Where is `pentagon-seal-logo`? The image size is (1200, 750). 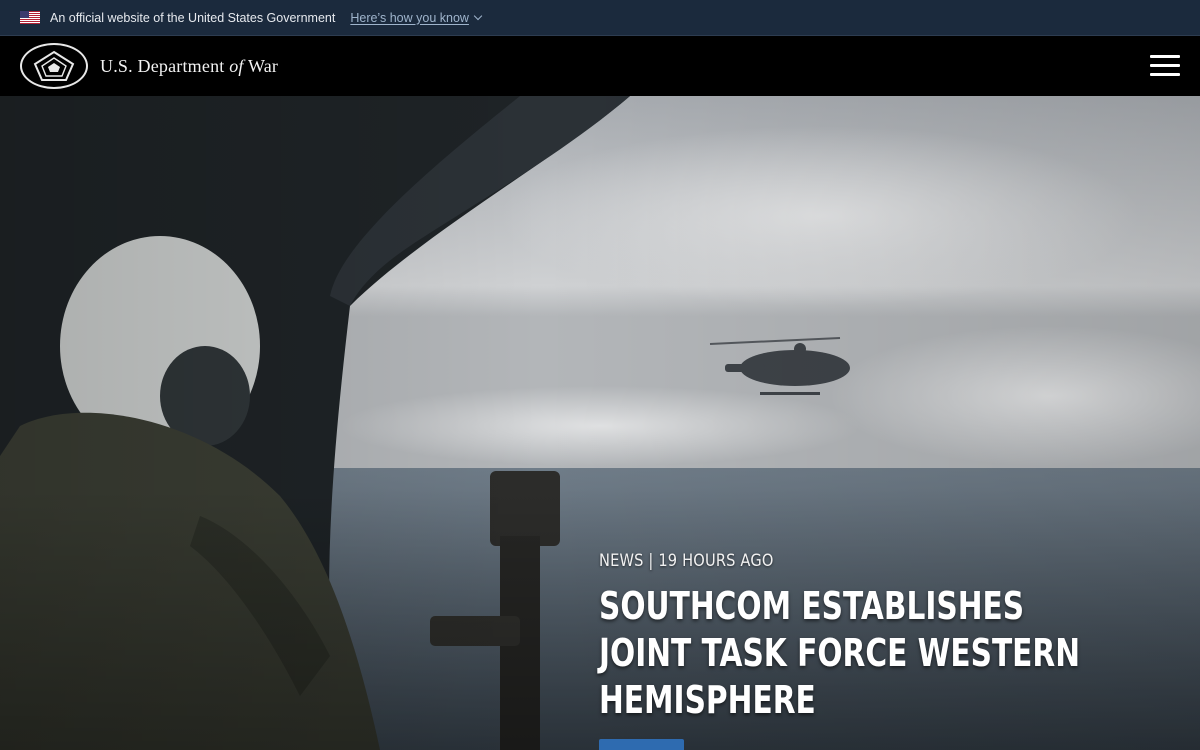
pentagon-seal-logo is located at coordinates (54, 66).